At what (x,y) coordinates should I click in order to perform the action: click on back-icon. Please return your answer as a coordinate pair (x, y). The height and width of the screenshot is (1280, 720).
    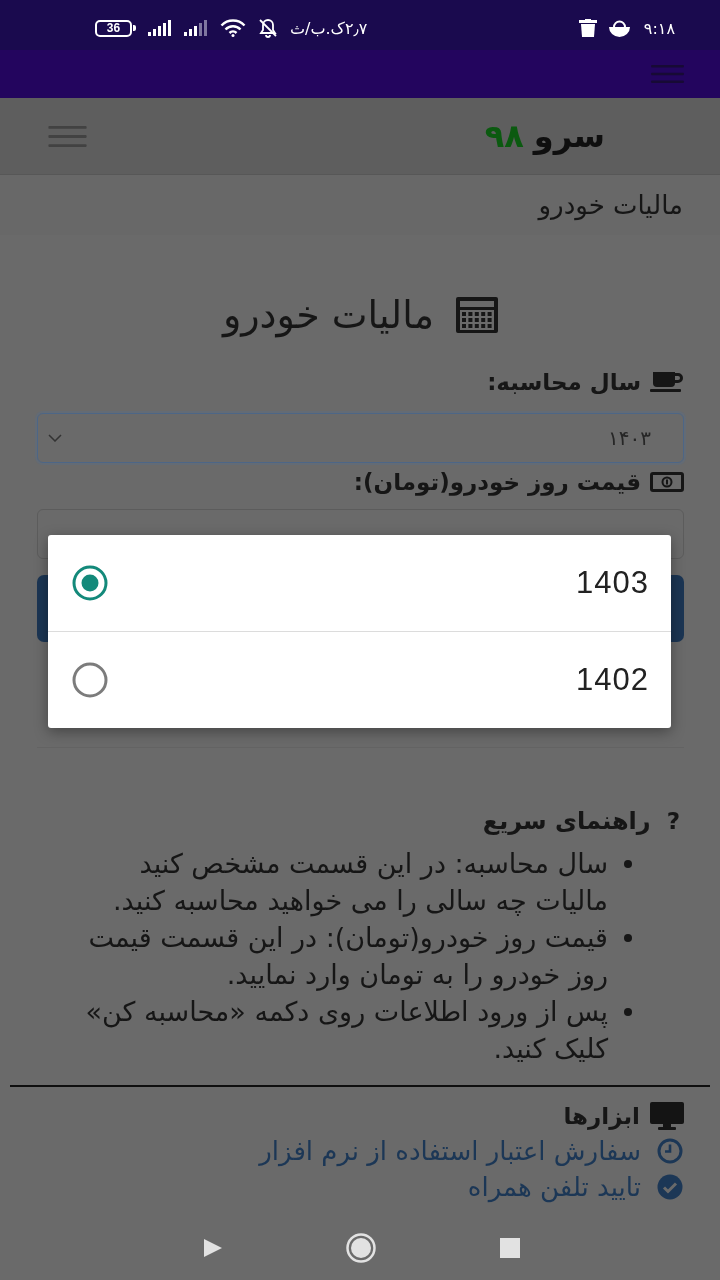
    Looking at the image, I should click on (213, 1247).